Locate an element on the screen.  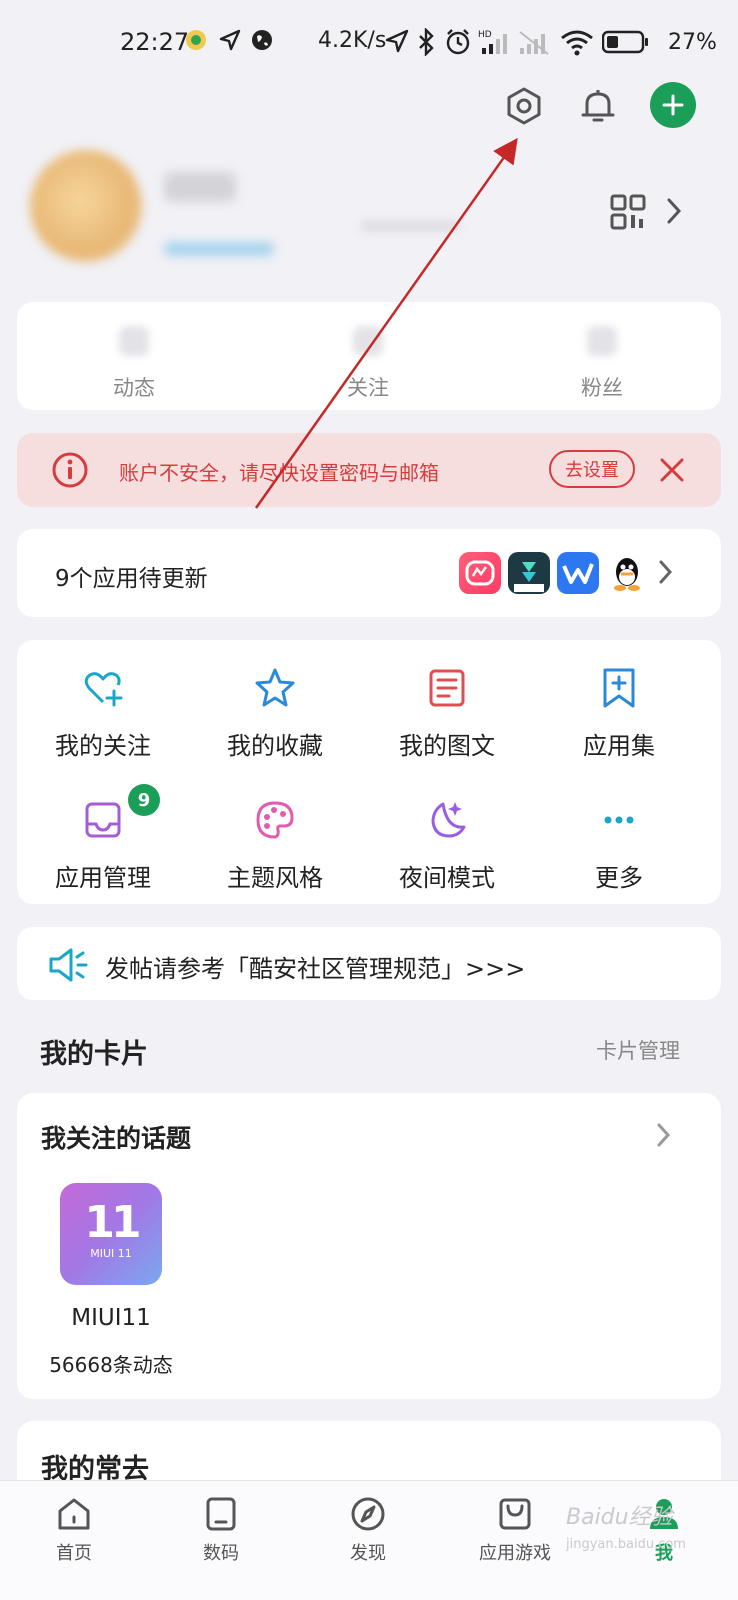
user-level-blurred is located at coordinates (219, 249).